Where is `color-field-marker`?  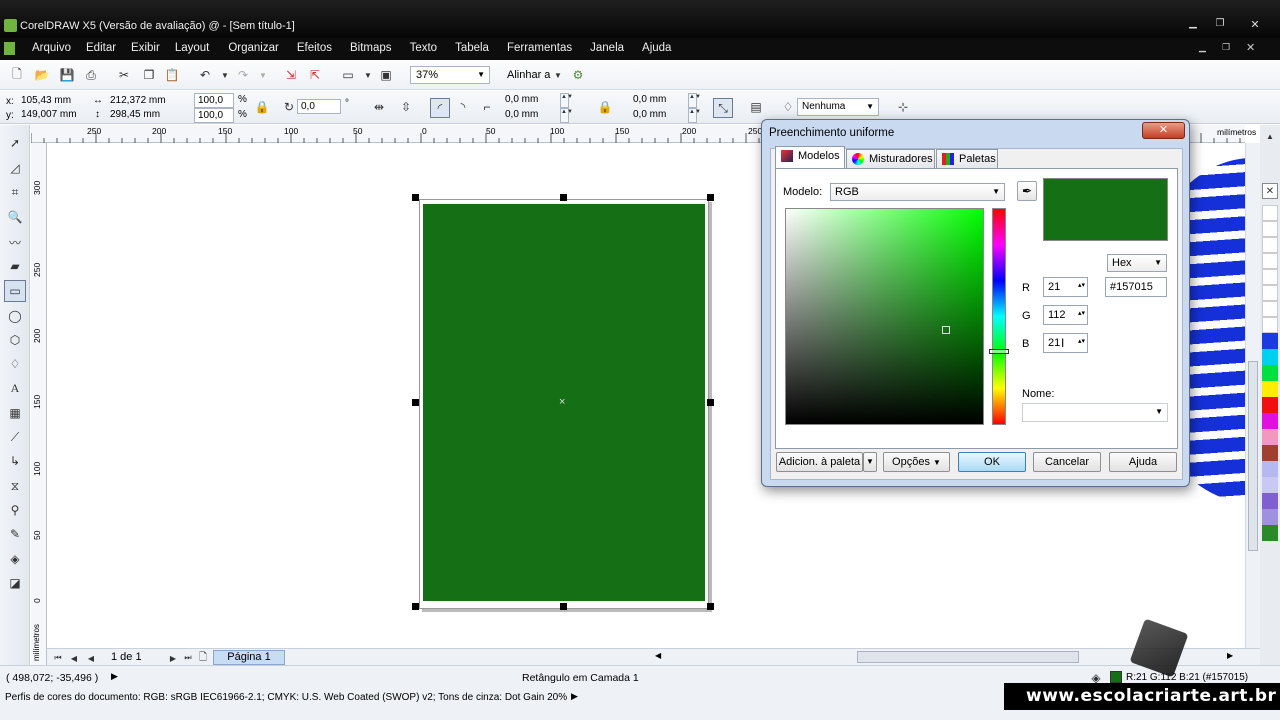
color-field-marker is located at coordinates (946, 330).